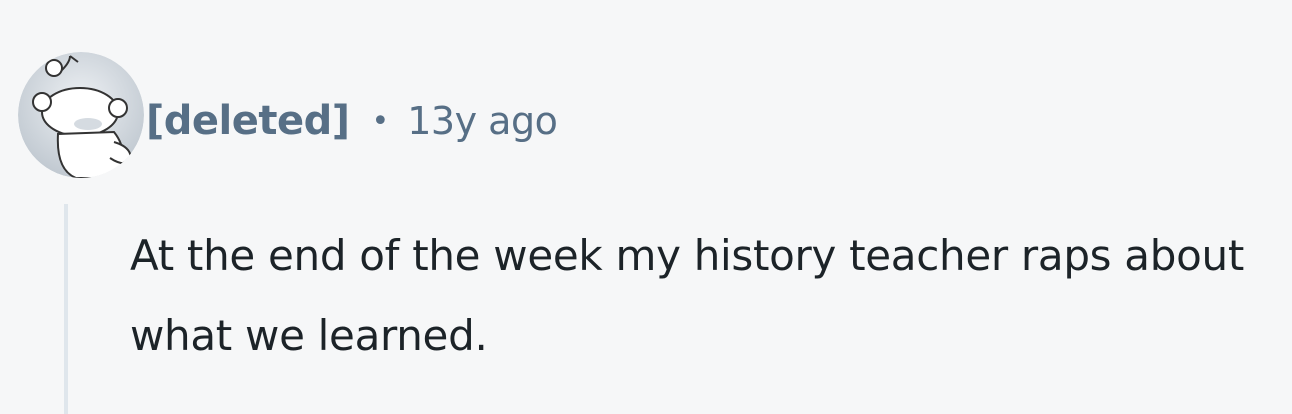 The height and width of the screenshot is (414, 1292). I want to click on thread-collapse-line, so click(66, 309).